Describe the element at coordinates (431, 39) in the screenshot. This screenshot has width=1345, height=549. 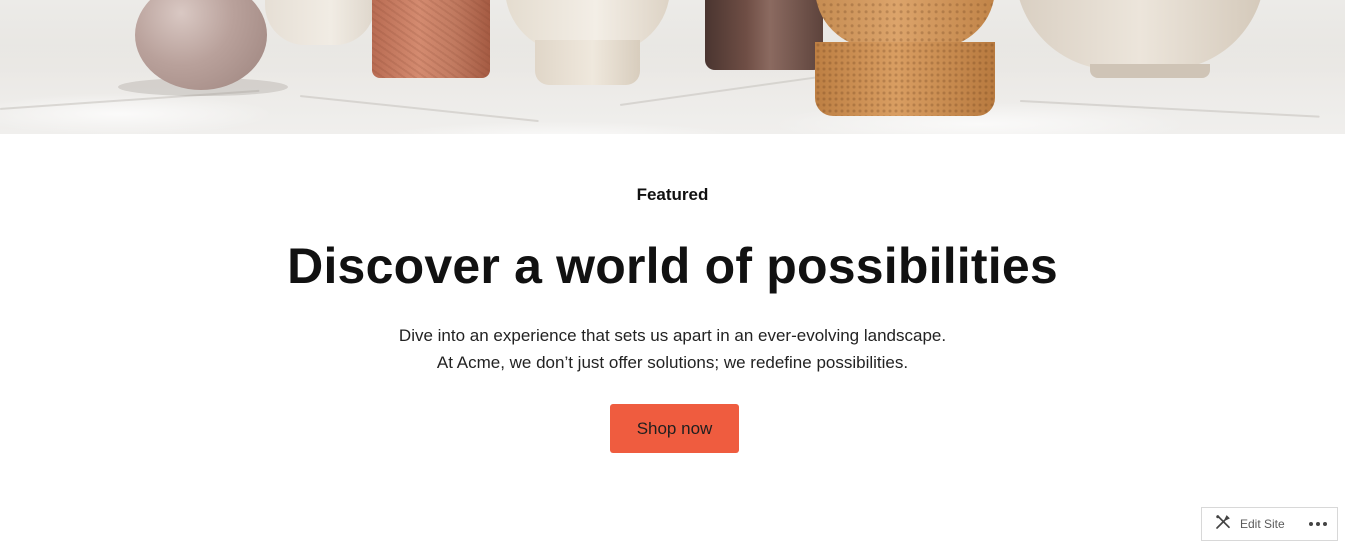
I see `terracotta-vase` at that location.